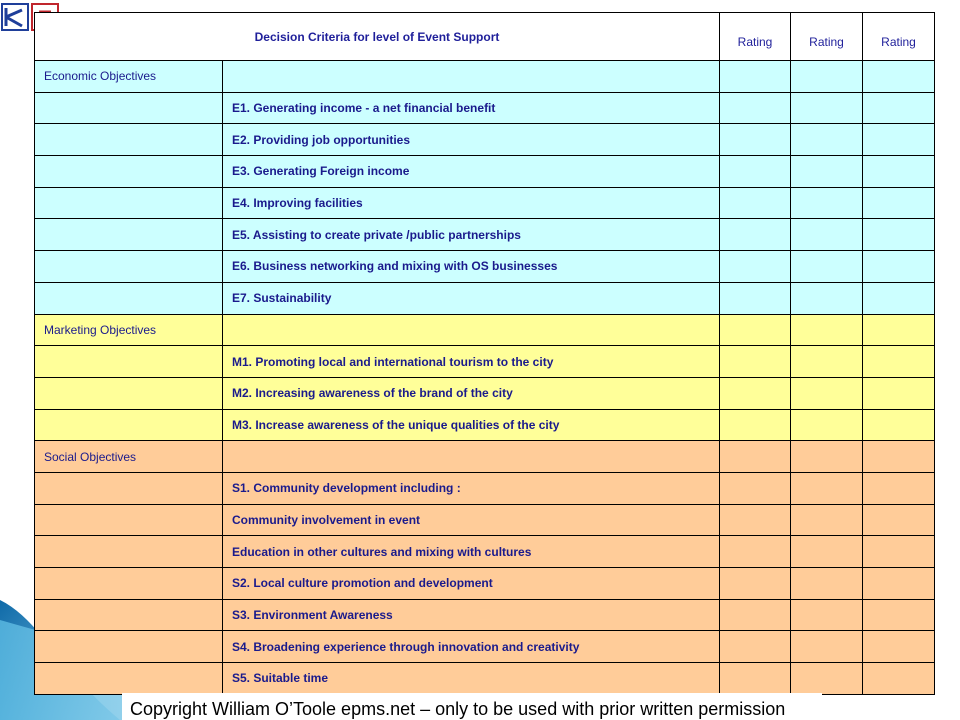 The image size is (960, 720). Describe the element at coordinates (484, 298) in the screenshot. I see `table-row: E7. Sustainability` at that location.